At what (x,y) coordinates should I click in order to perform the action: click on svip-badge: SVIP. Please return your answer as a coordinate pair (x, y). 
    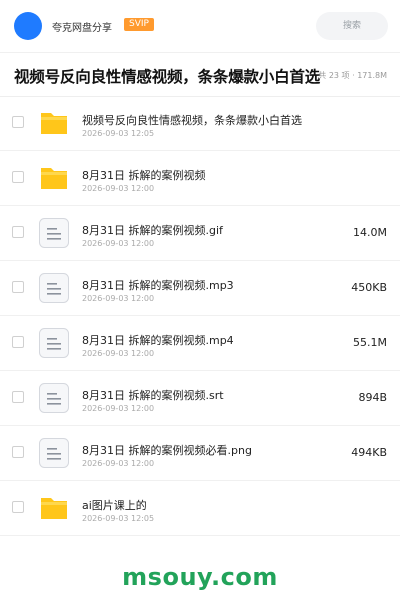
    Looking at the image, I should click on (139, 24).